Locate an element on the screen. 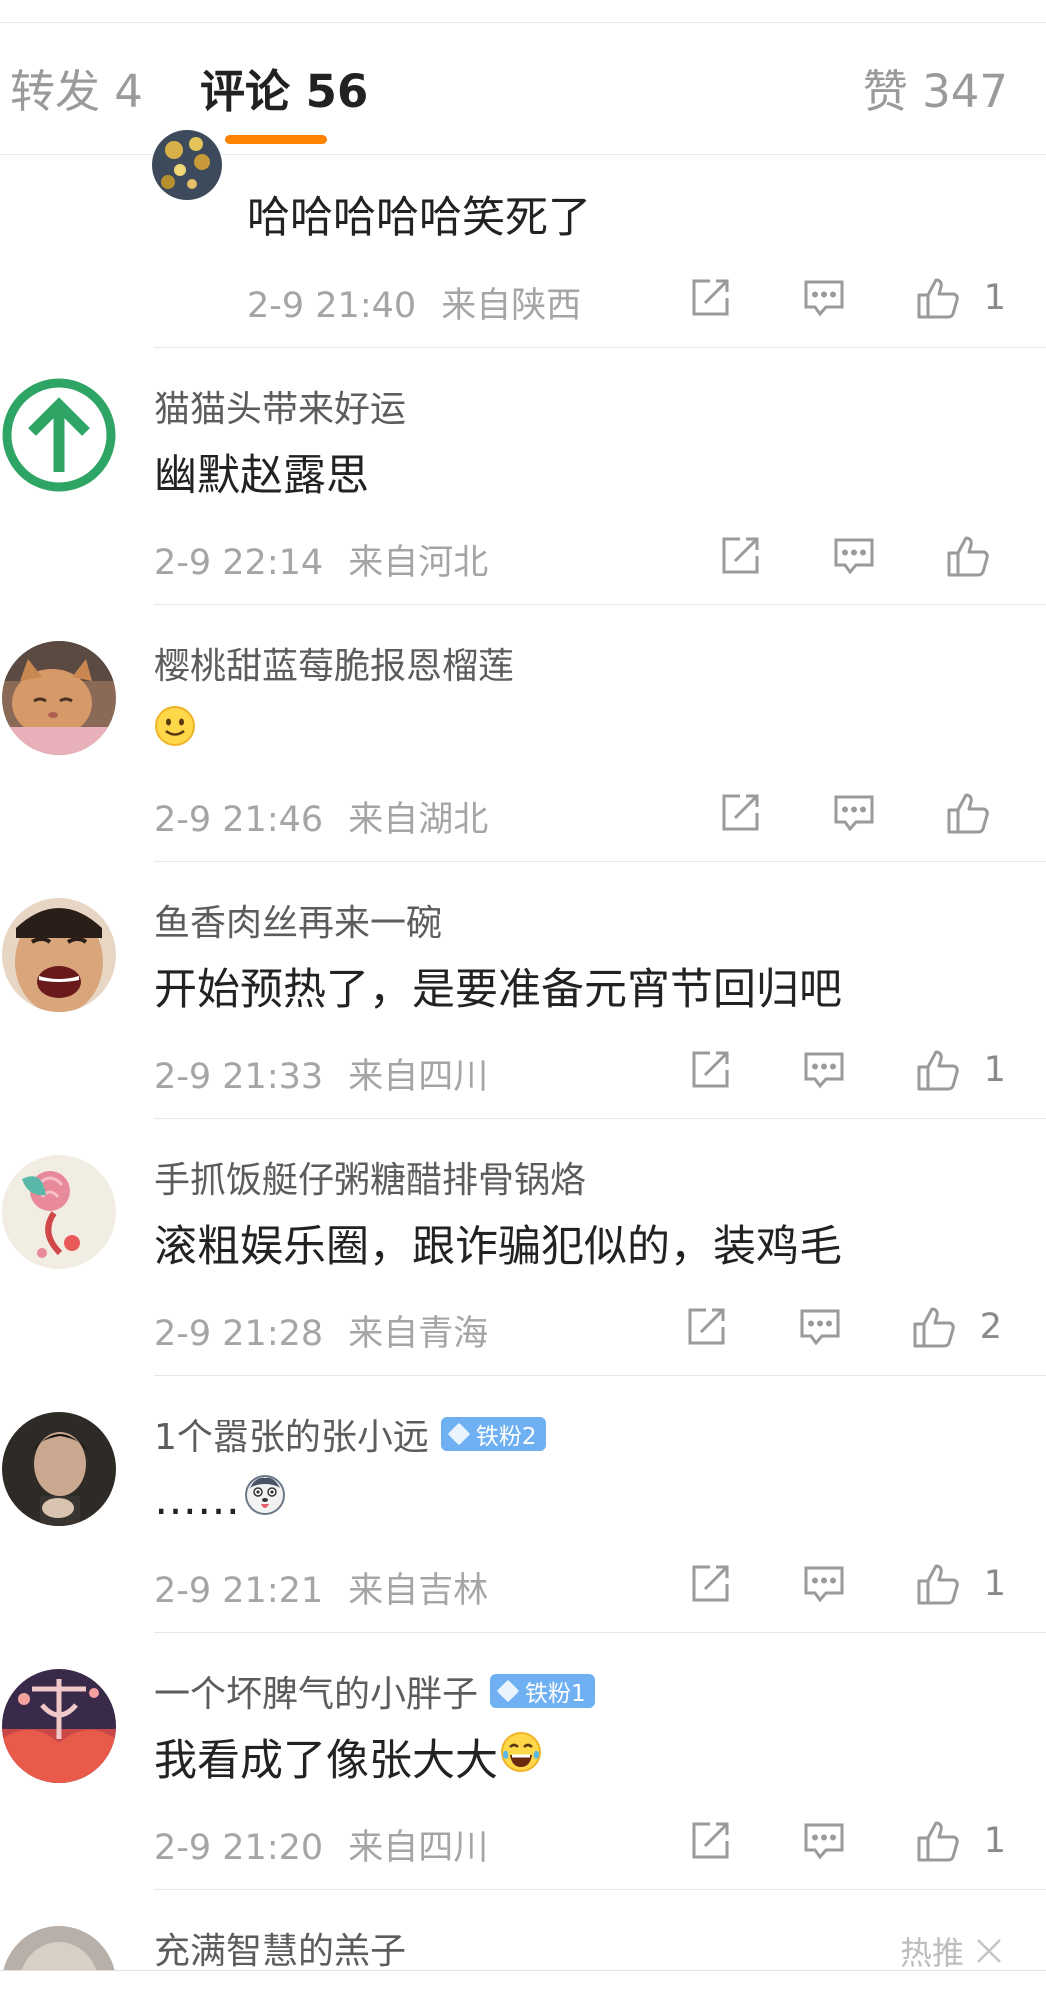 The image size is (1046, 2015). fan-badge: 铁粉1 is located at coordinates (542, 1691).